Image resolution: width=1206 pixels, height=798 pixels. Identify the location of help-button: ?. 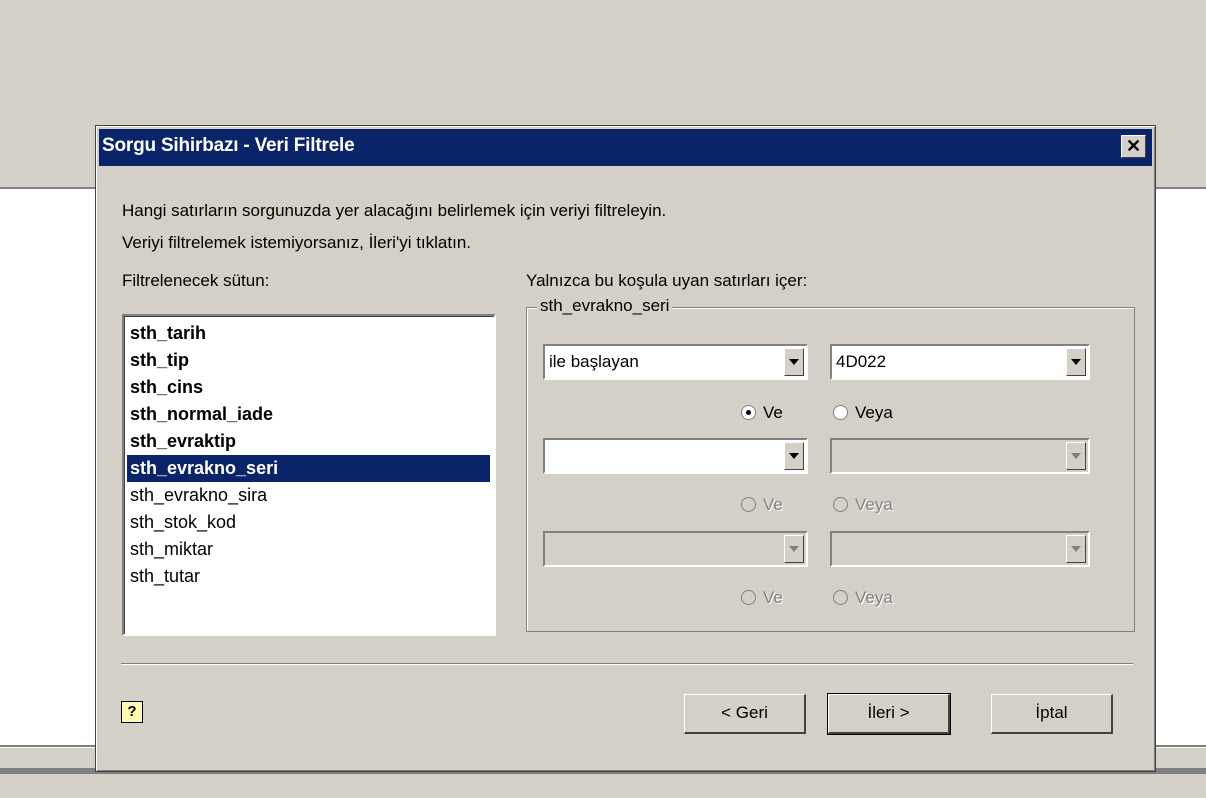
(132, 712).